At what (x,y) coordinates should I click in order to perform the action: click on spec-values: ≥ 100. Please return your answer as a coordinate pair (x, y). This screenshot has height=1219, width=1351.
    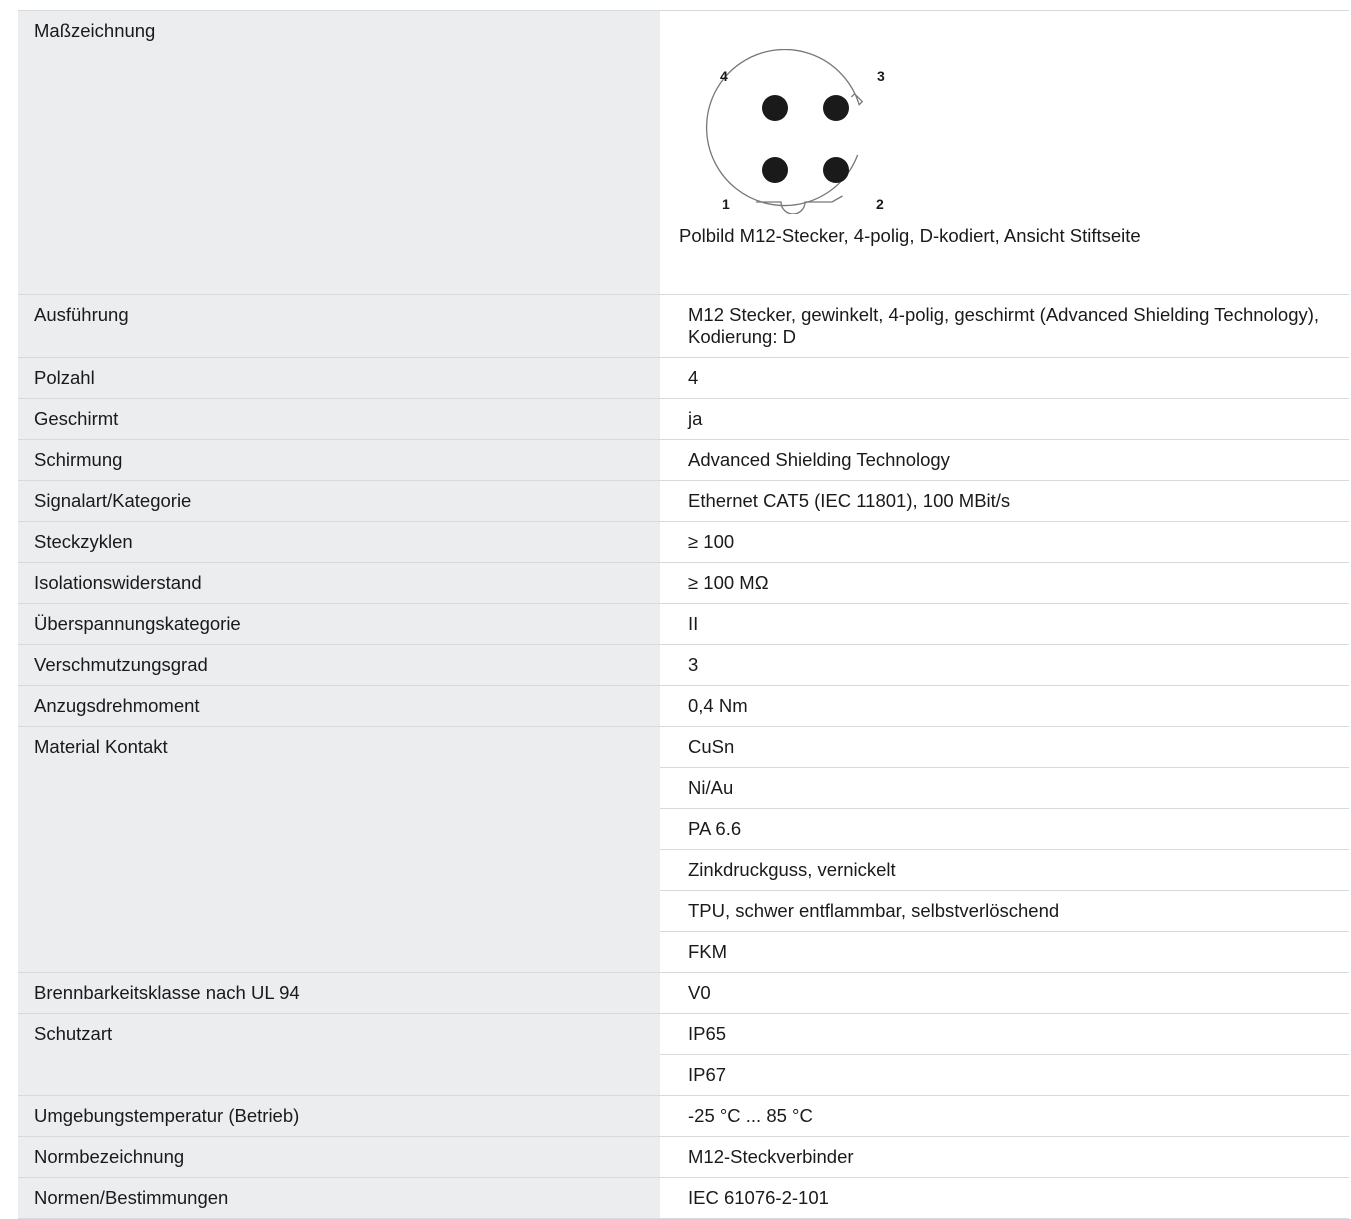
    Looking at the image, I should click on (1004, 542).